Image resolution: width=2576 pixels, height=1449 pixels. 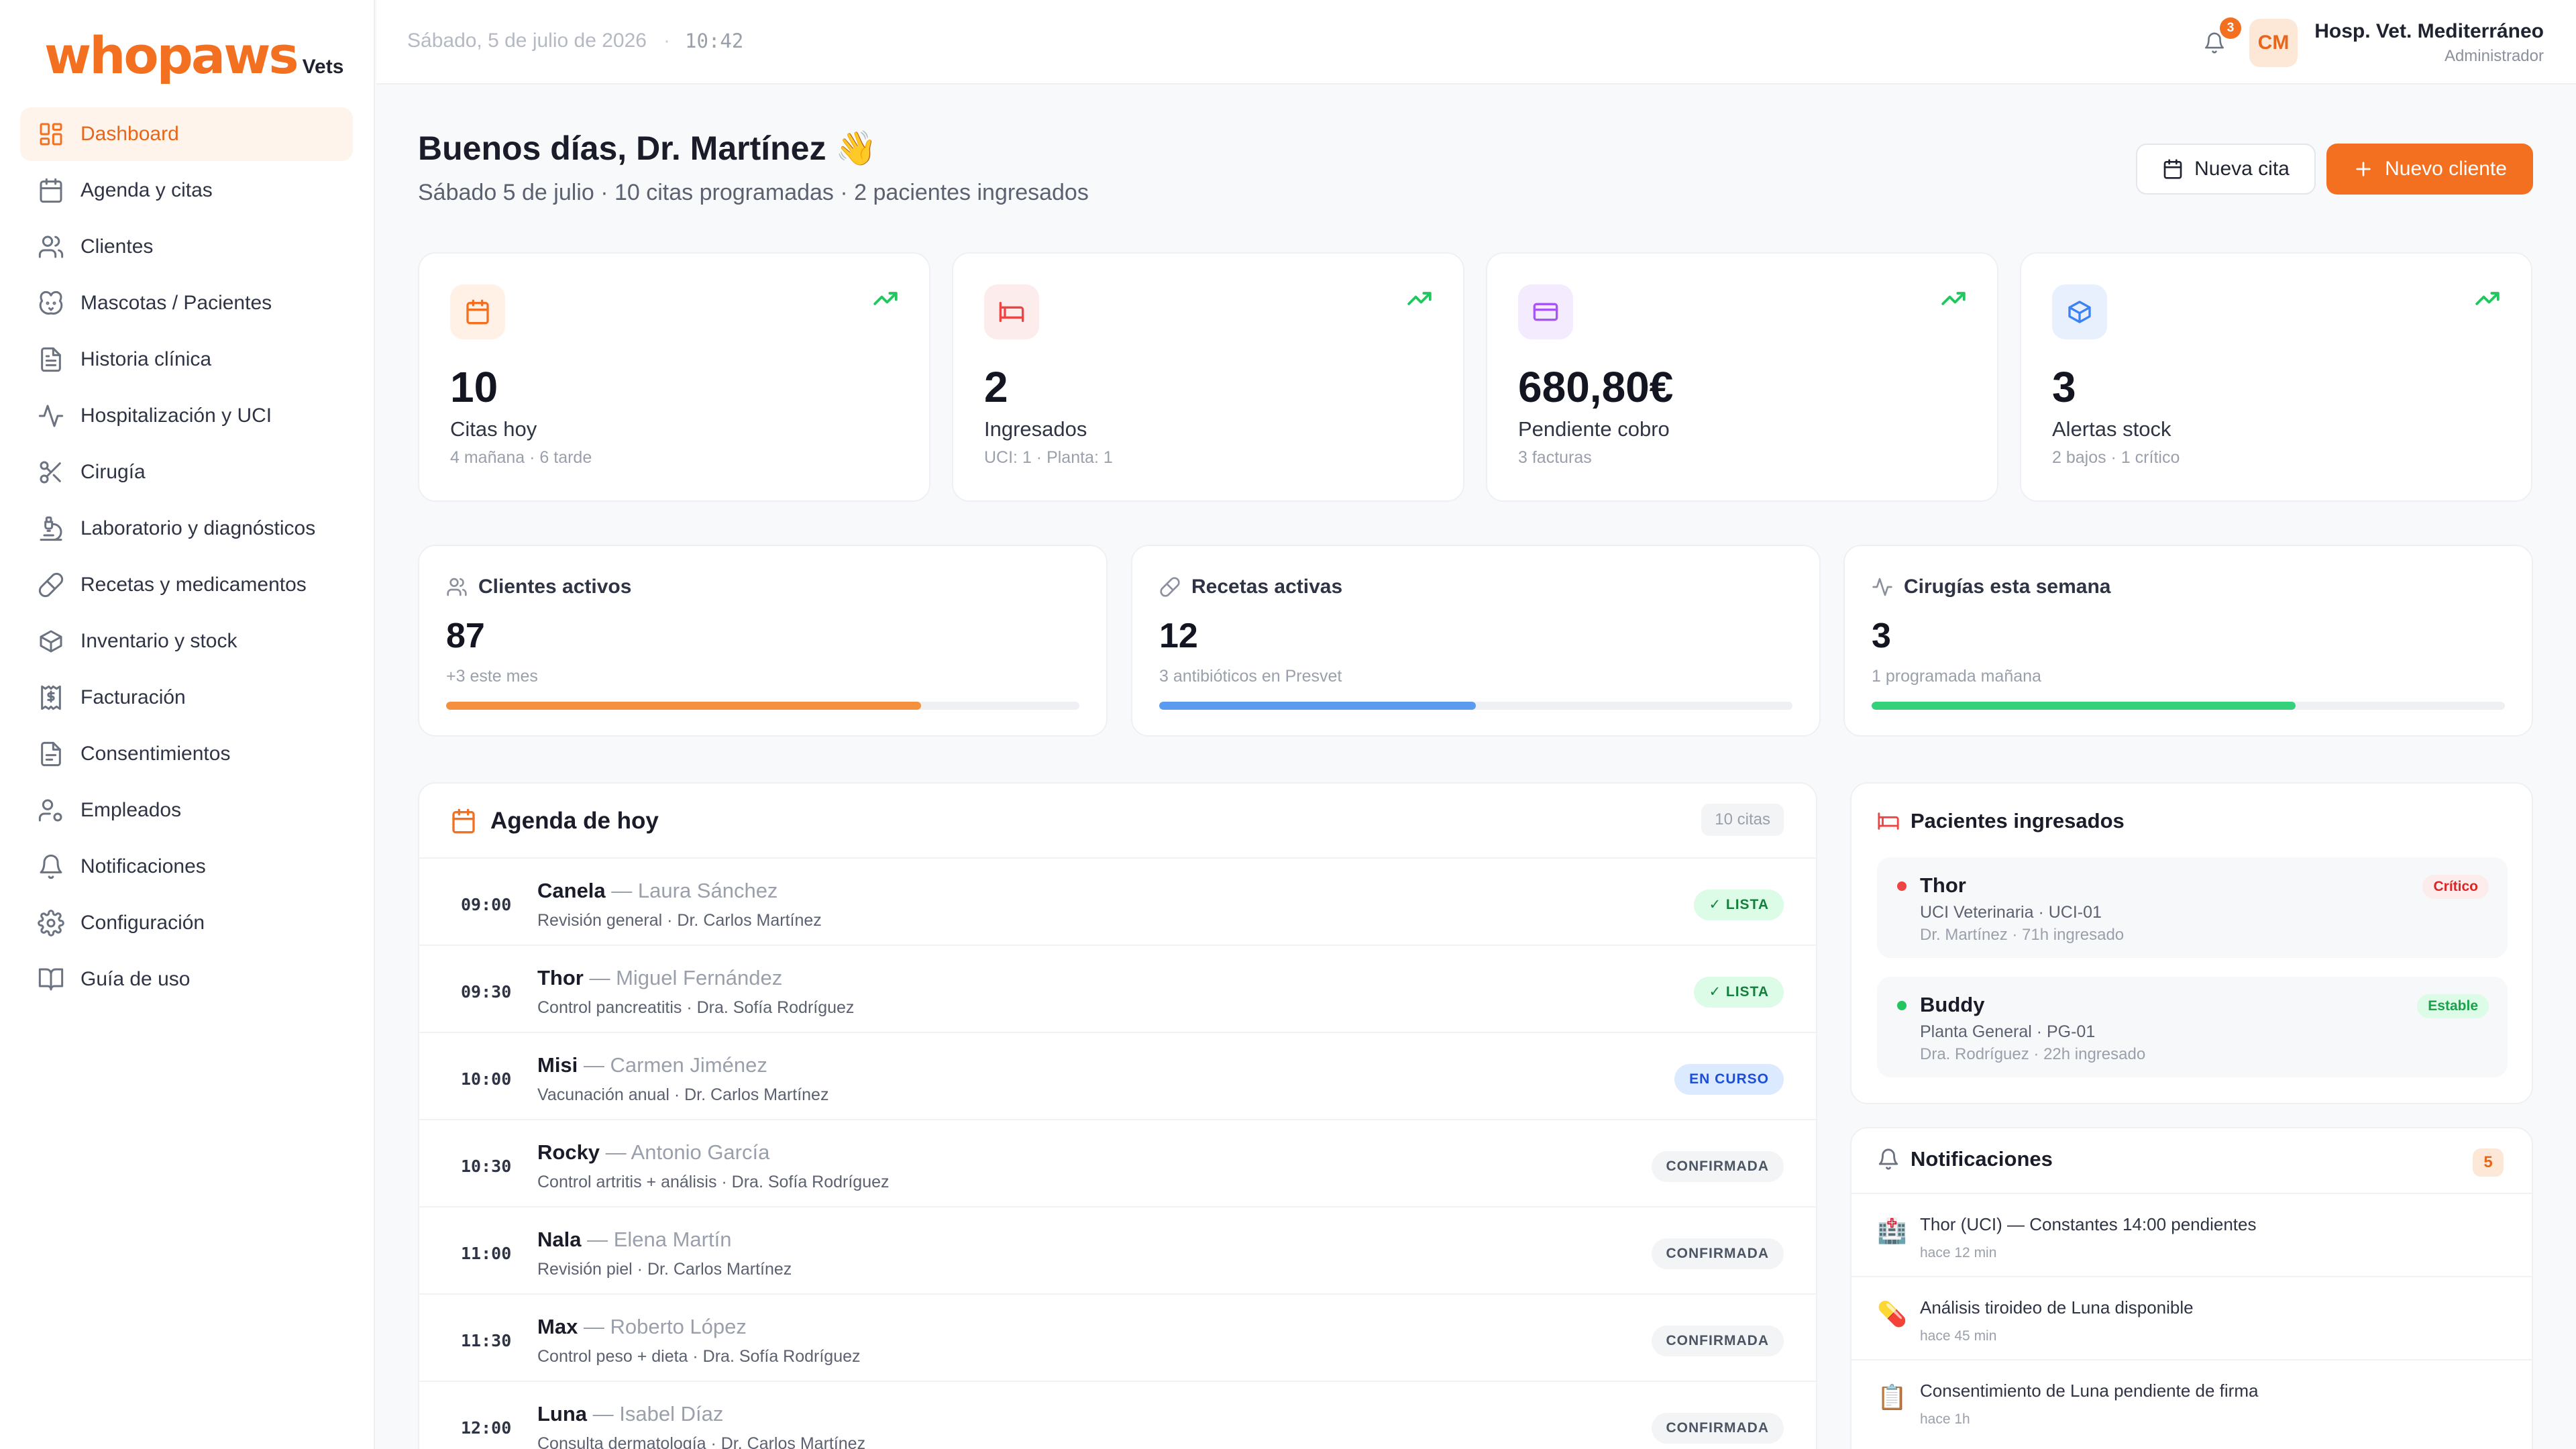 What do you see at coordinates (186, 528) in the screenshot?
I see `sidebar-item-laboratorio: Laboratorio y diagnósticos` at bounding box center [186, 528].